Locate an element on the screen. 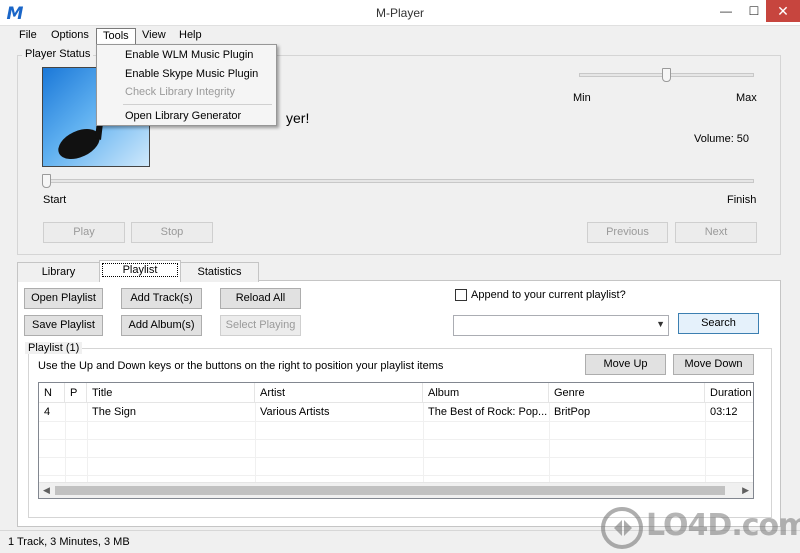 Image resolution: width=800 pixels, height=553 pixels. scroll-right-icon: ▶ is located at coordinates (745, 490).